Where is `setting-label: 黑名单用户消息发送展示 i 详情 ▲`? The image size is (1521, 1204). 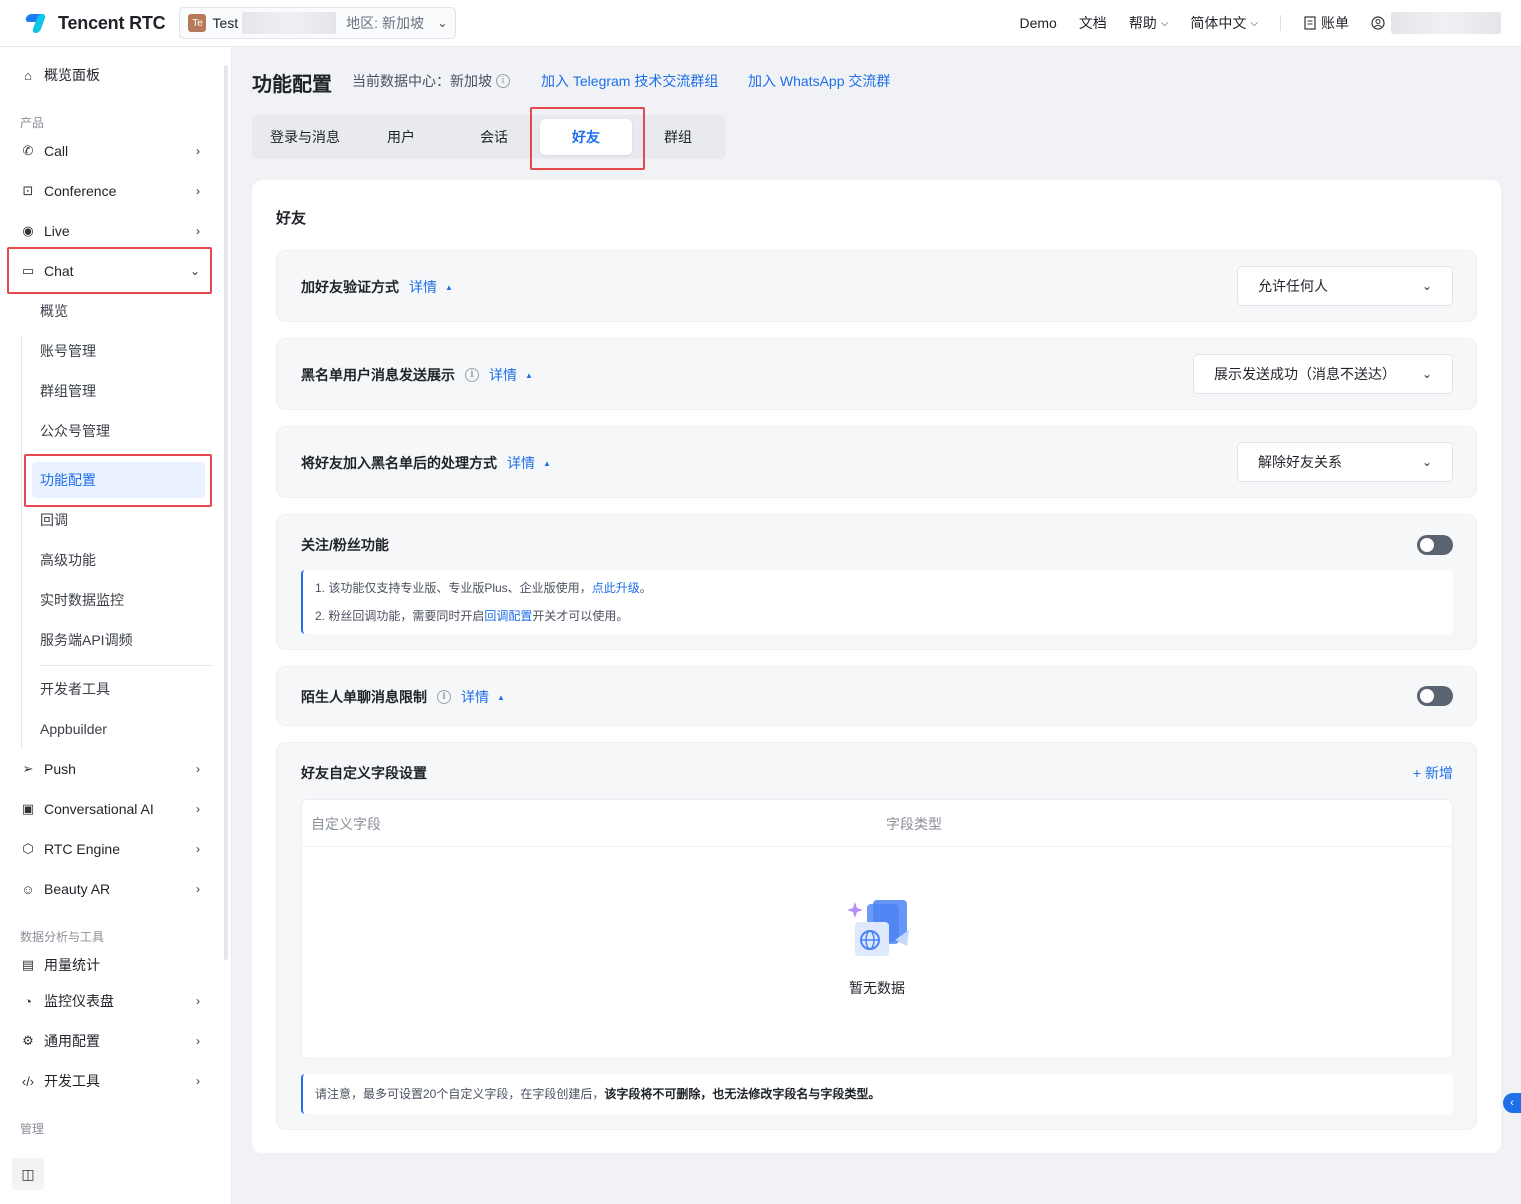
setting-label: 黑名单用户消息发送展示 i 详情 ▲ is located at coordinates (417, 375).